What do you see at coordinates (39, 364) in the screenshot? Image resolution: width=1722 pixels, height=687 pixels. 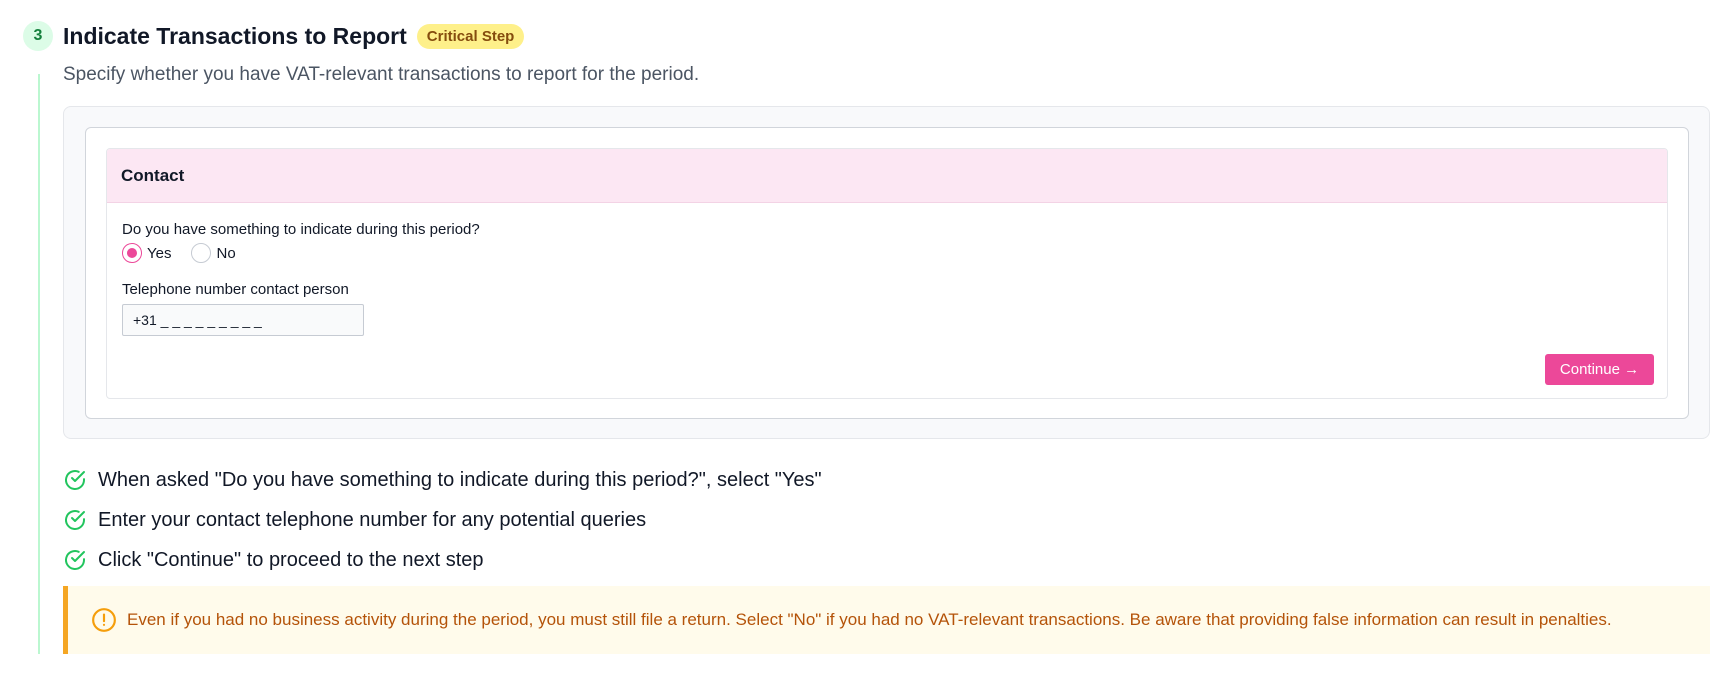 I see `step-timeline-line` at bounding box center [39, 364].